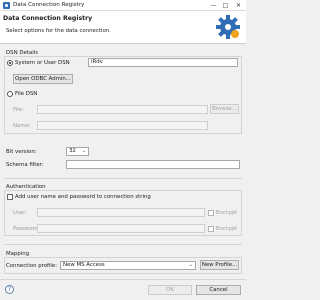  I want to click on connection-profile-value: New MS Access, so click(84, 265).